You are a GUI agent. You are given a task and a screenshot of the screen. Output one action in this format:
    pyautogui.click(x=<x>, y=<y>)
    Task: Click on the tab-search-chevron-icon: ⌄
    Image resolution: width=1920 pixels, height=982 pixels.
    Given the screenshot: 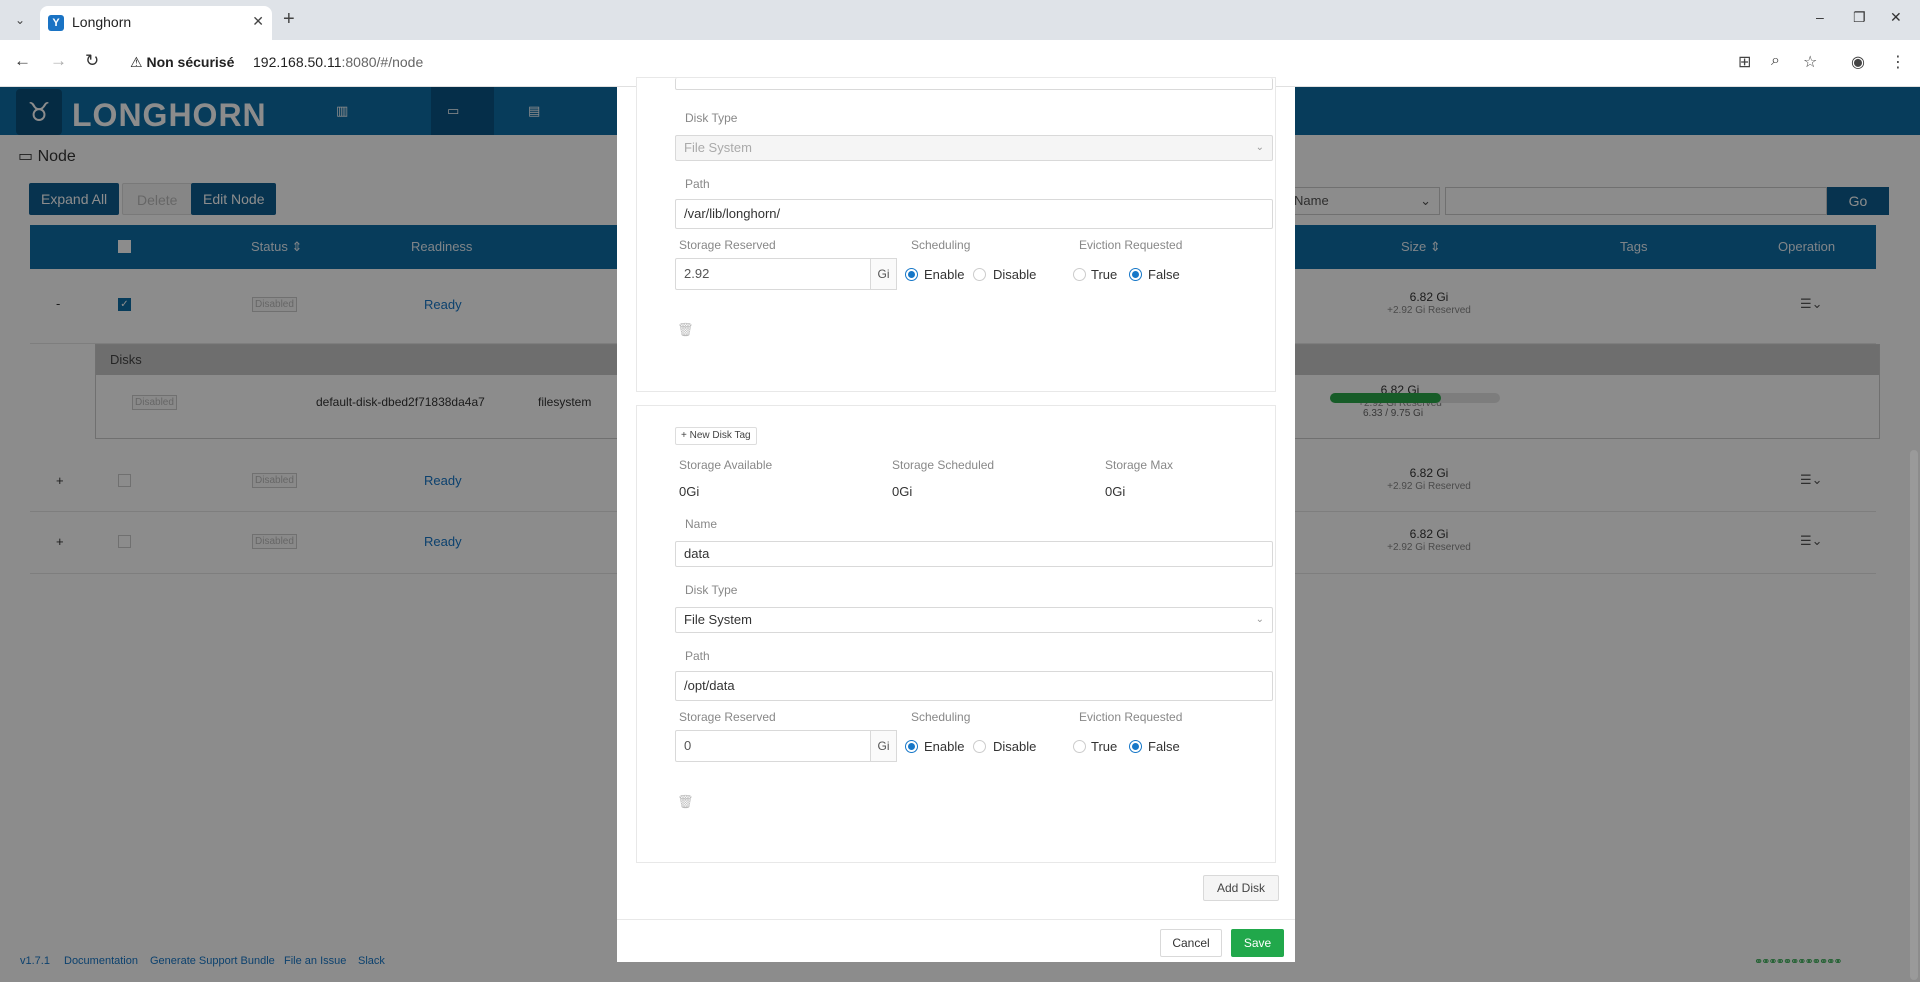 What is the action you would take?
    pyautogui.click(x=20, y=20)
    